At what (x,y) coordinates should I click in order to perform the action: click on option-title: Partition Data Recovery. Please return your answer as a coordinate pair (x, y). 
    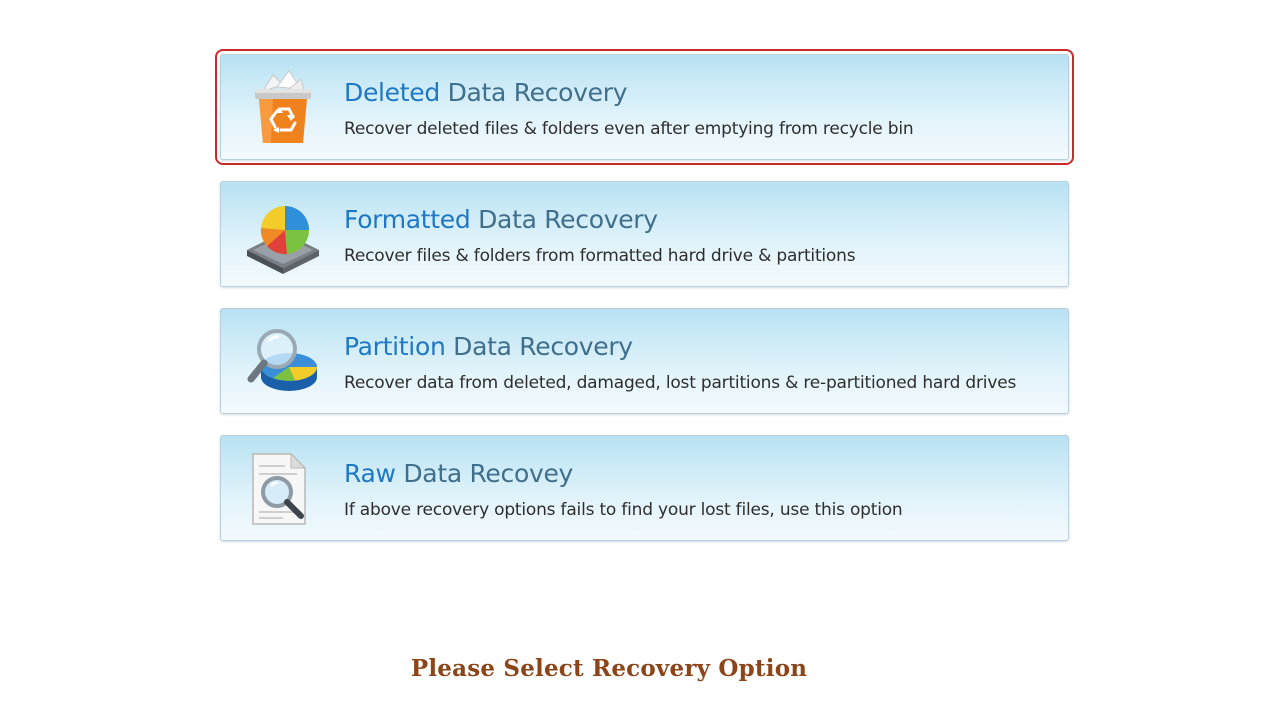
    Looking at the image, I should click on (488, 347).